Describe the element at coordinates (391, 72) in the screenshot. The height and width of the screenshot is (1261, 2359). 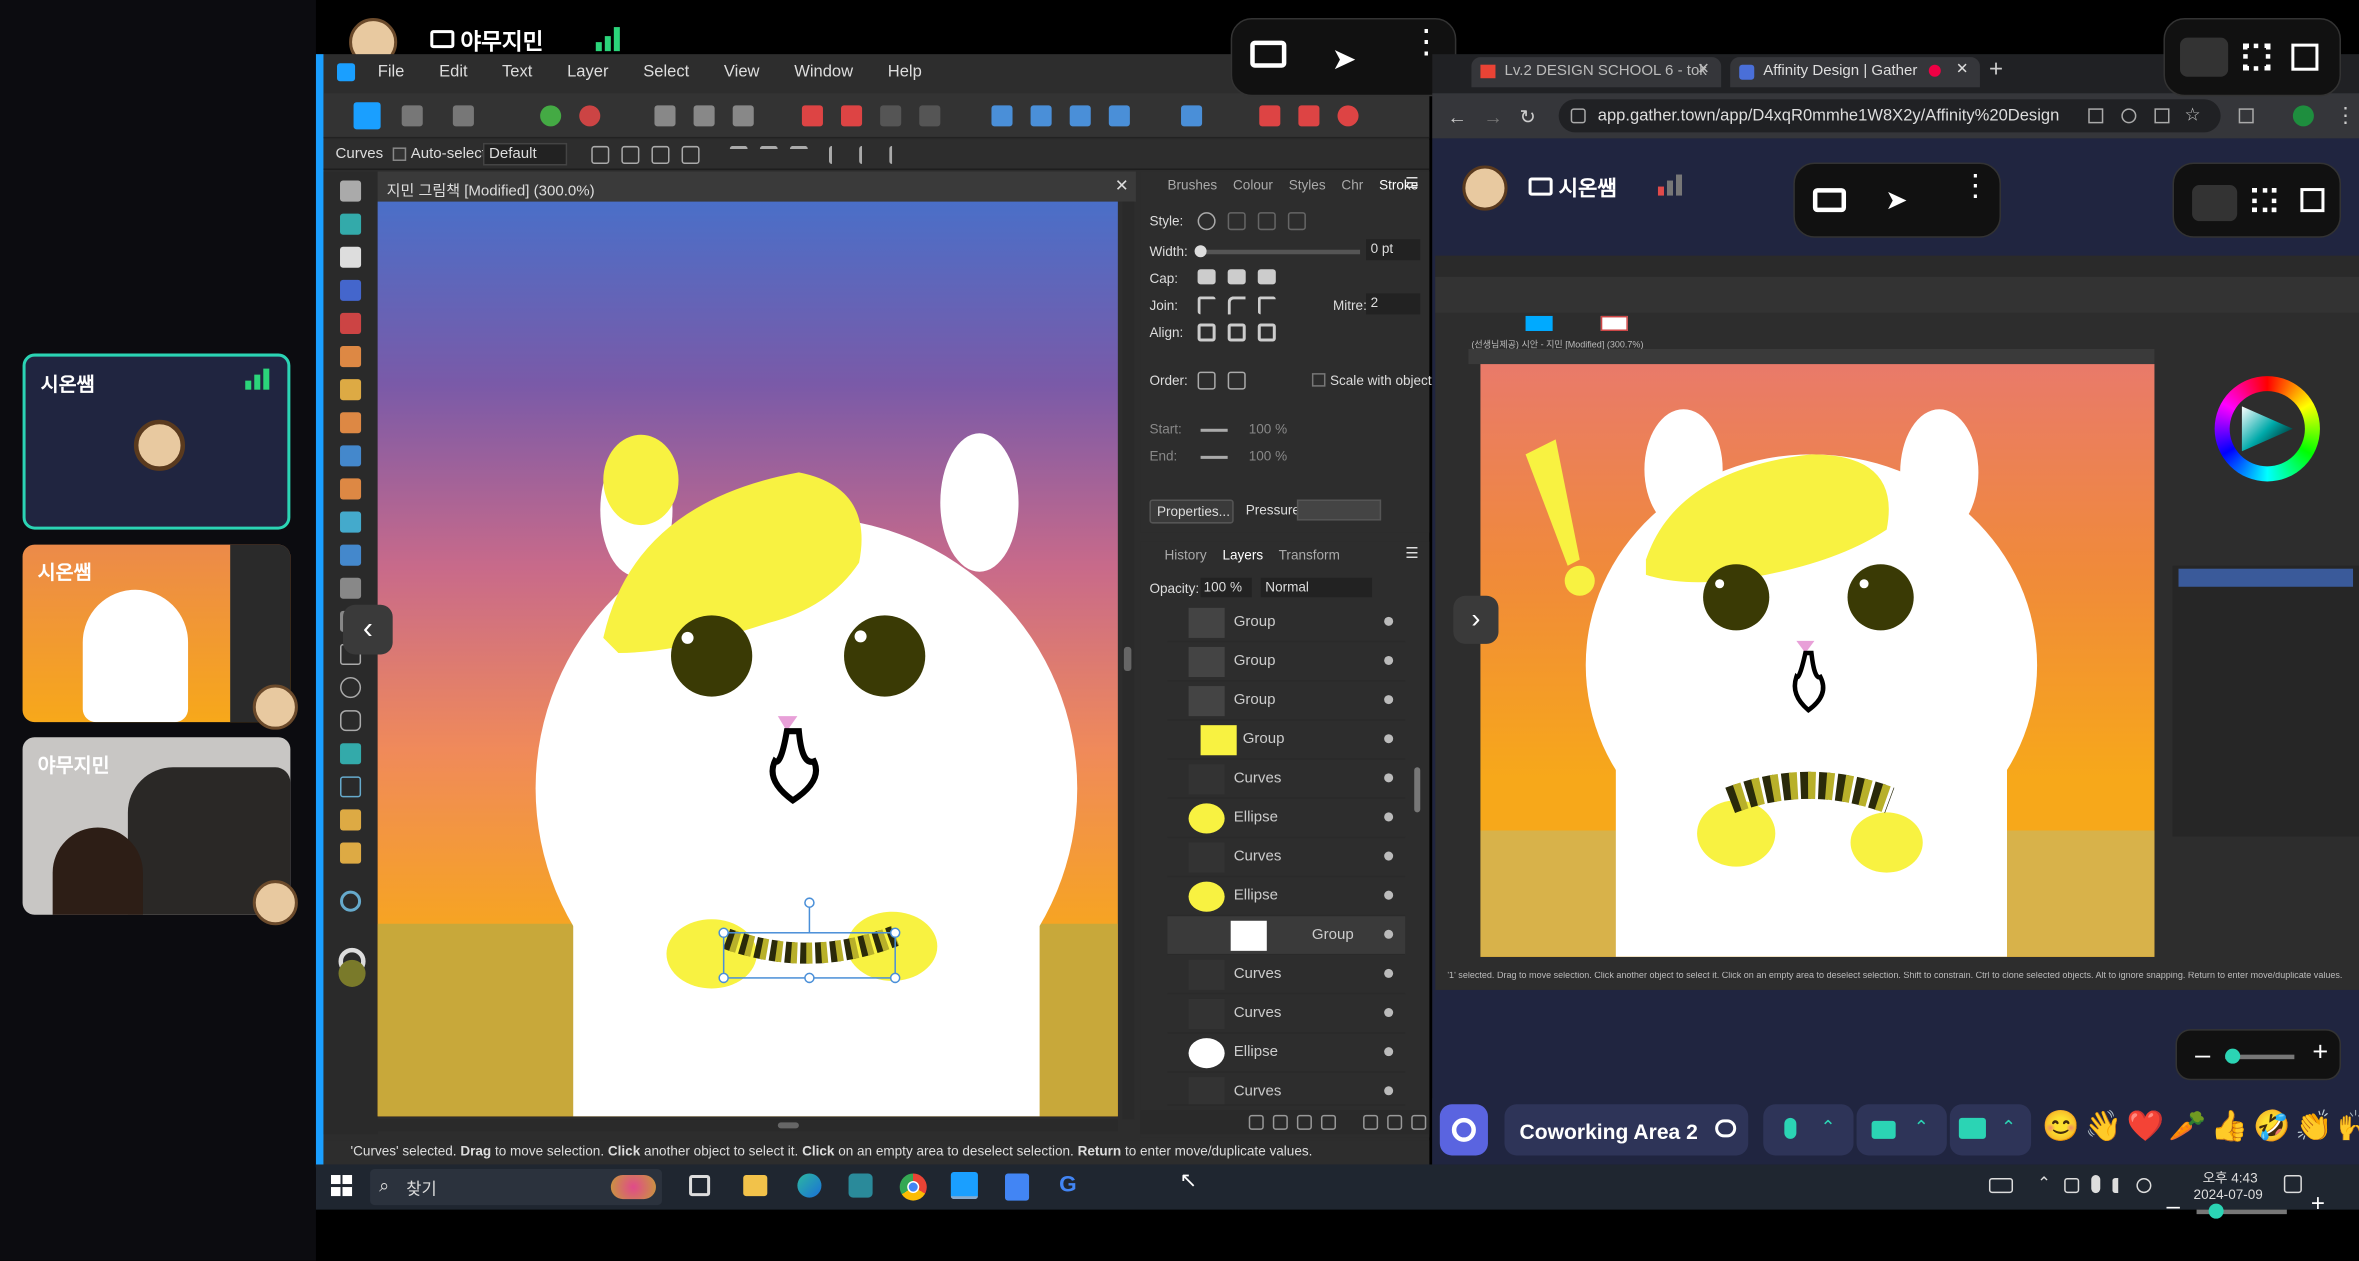
I see `menu-file: File` at that location.